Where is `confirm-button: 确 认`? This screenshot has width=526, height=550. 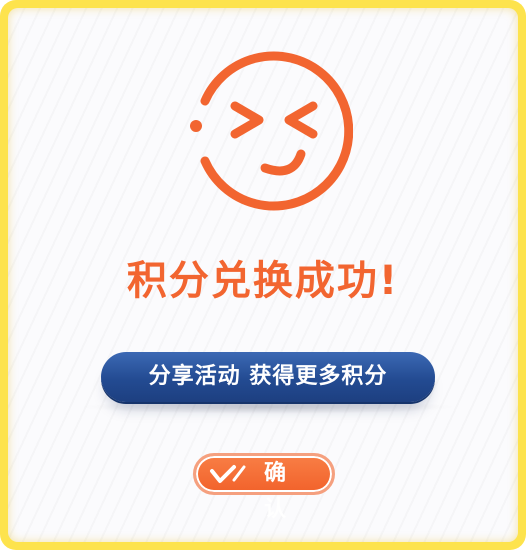
confirm-button: 确 认 is located at coordinates (264, 487).